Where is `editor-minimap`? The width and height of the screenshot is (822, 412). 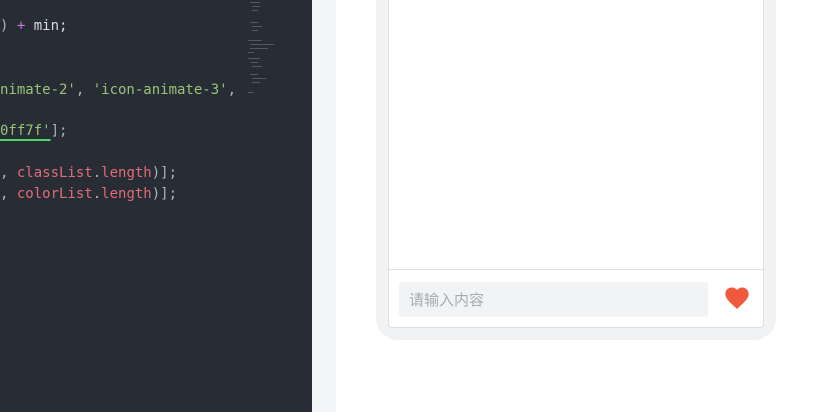 editor-minimap is located at coordinates (272, 50).